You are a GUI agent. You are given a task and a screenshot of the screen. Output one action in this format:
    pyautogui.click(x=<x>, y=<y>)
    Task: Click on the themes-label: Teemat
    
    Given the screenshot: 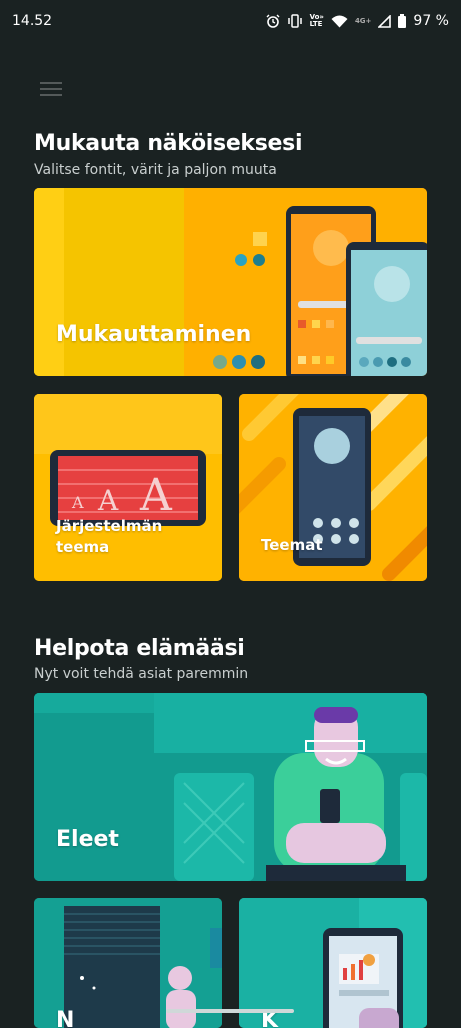 What is the action you would take?
    pyautogui.click(x=292, y=545)
    